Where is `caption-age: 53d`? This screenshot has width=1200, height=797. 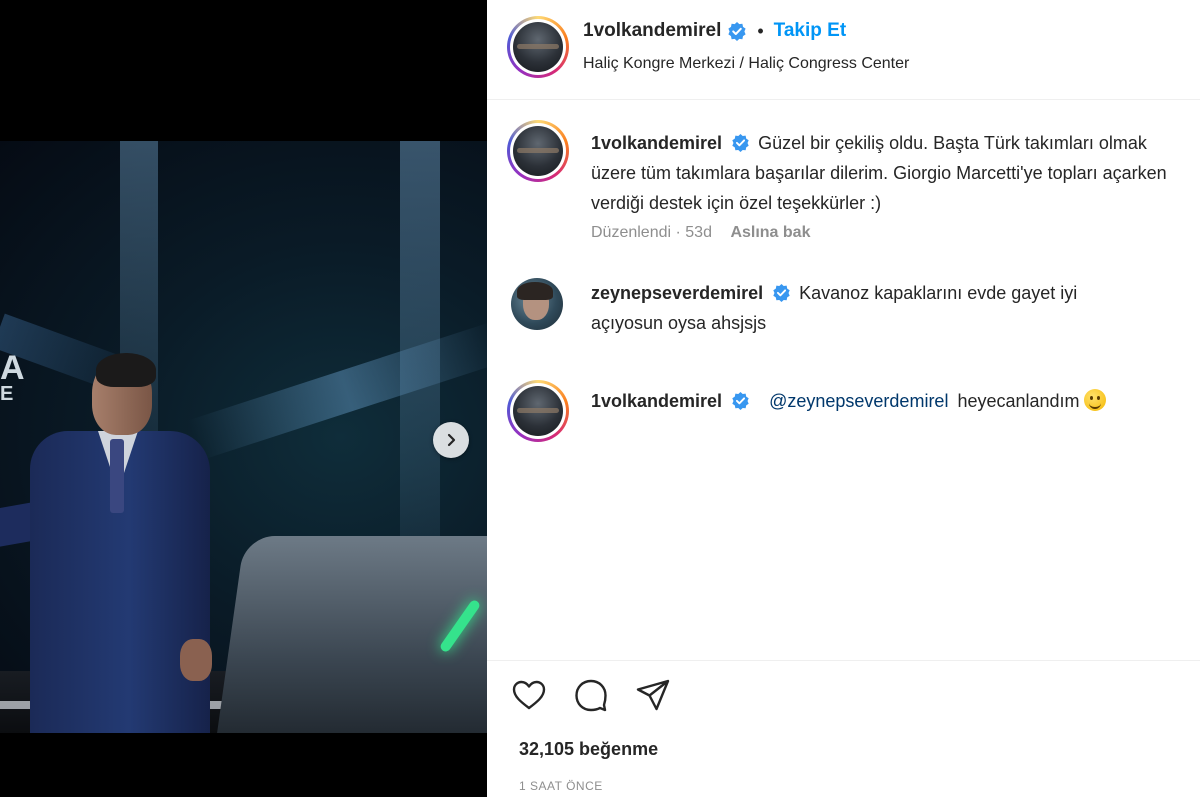 caption-age: 53d is located at coordinates (698, 232).